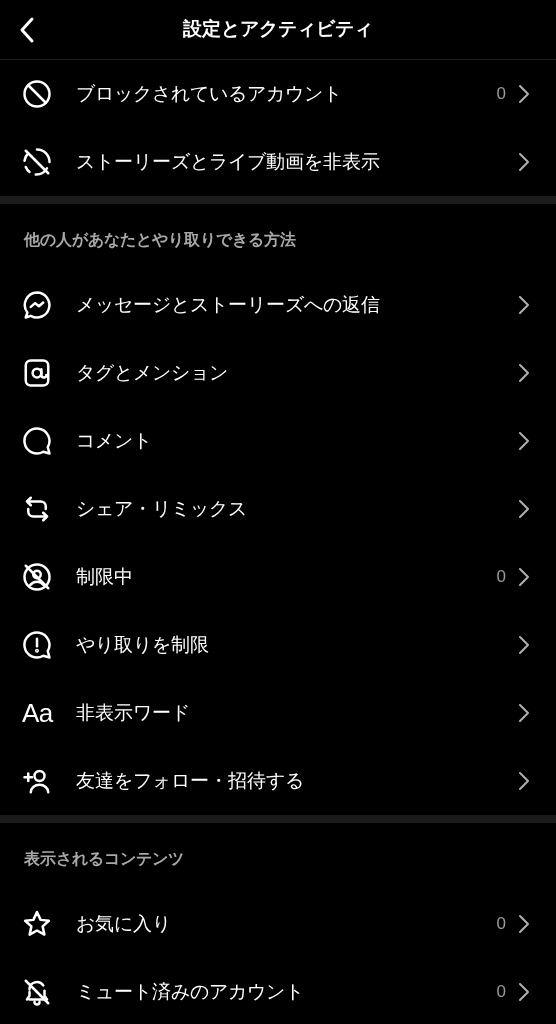 The width and height of the screenshot is (556, 1024). What do you see at coordinates (278, 713) in the screenshot?
I see `settings-row: Aa 非表示ワード` at bounding box center [278, 713].